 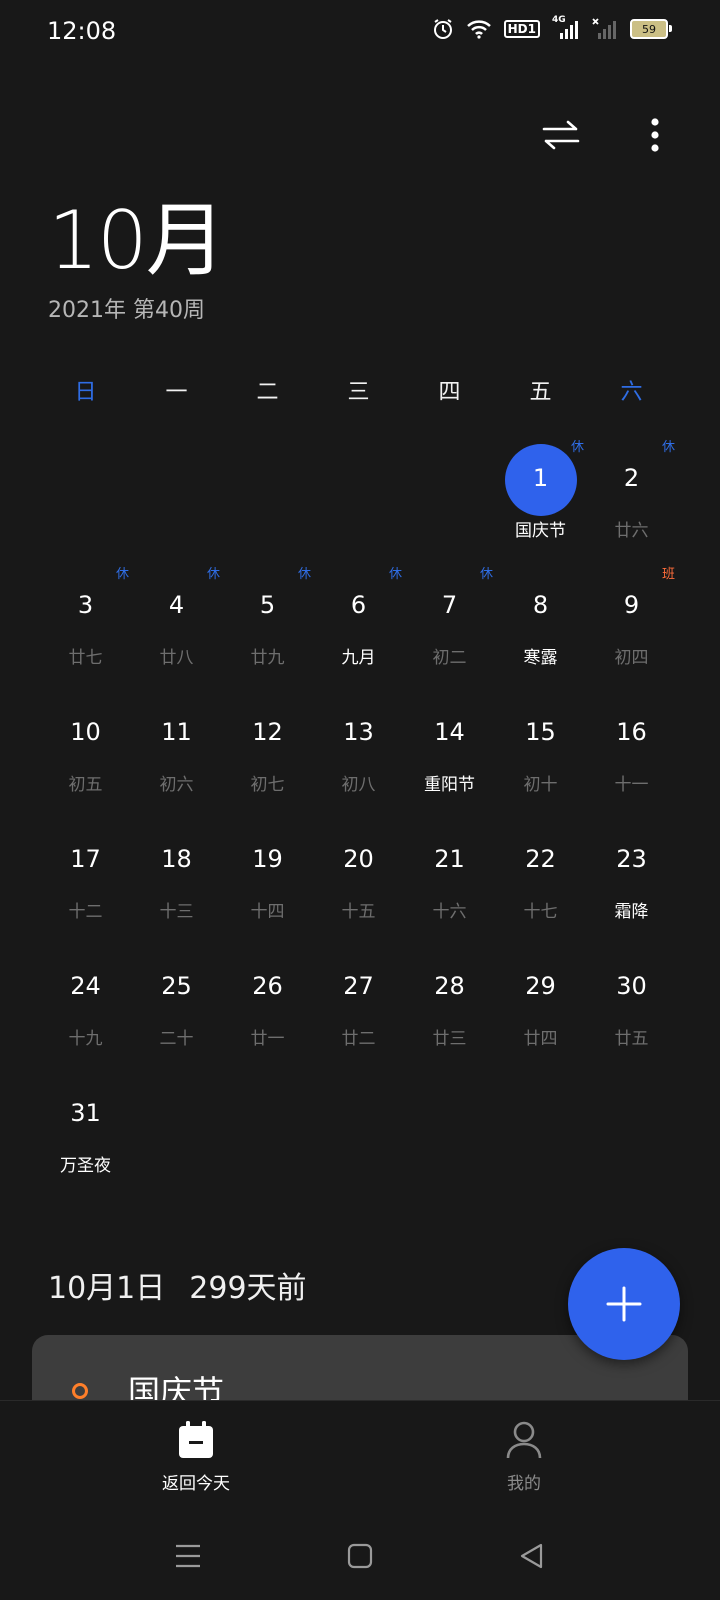 I want to click on lunar-date: 初二, so click(x=449, y=658).